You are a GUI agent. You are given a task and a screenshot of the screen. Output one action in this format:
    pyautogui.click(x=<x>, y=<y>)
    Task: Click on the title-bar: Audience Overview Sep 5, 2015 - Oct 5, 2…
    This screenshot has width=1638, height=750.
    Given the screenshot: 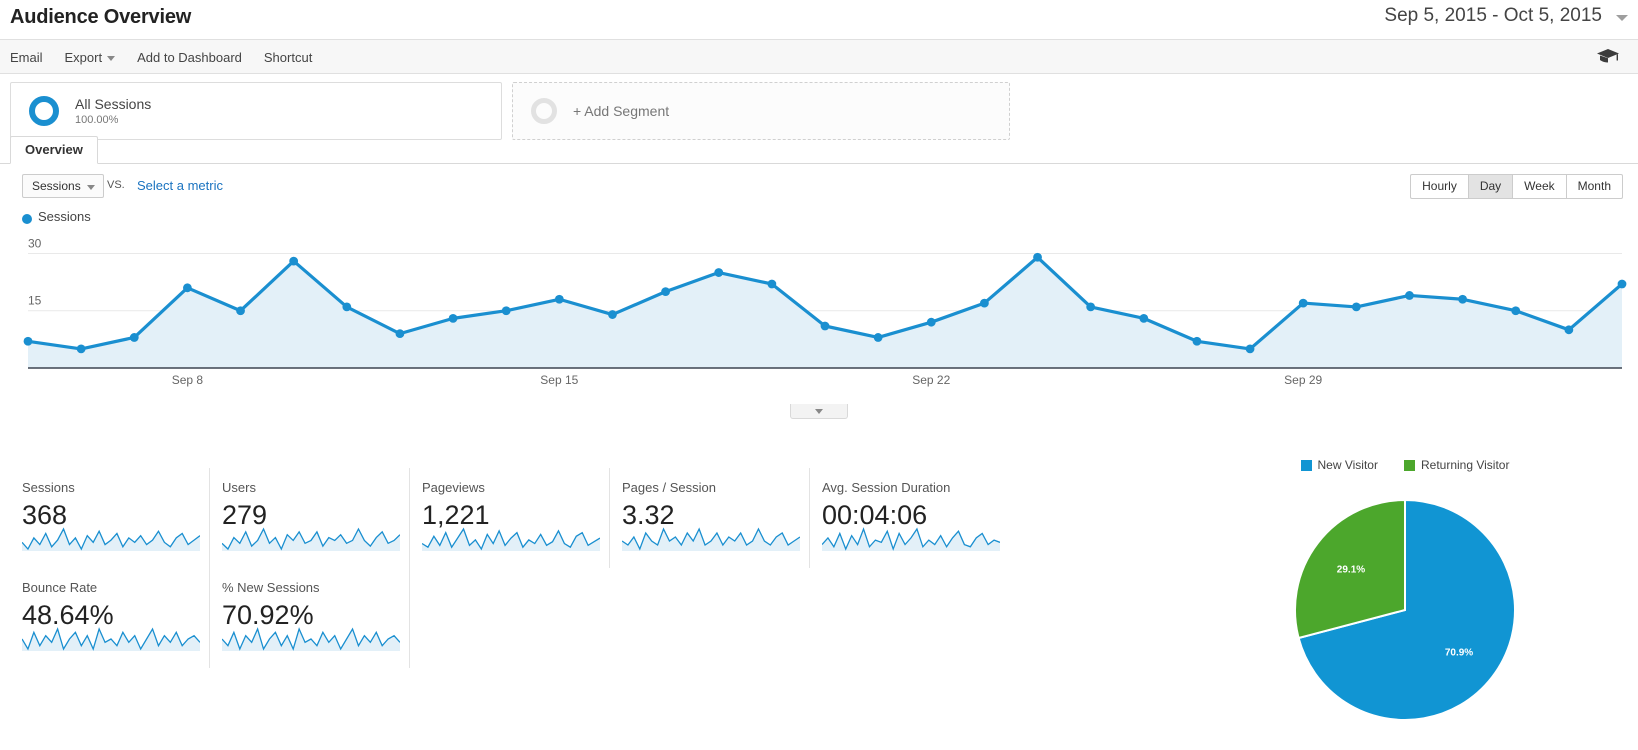 What is the action you would take?
    pyautogui.click(x=819, y=20)
    